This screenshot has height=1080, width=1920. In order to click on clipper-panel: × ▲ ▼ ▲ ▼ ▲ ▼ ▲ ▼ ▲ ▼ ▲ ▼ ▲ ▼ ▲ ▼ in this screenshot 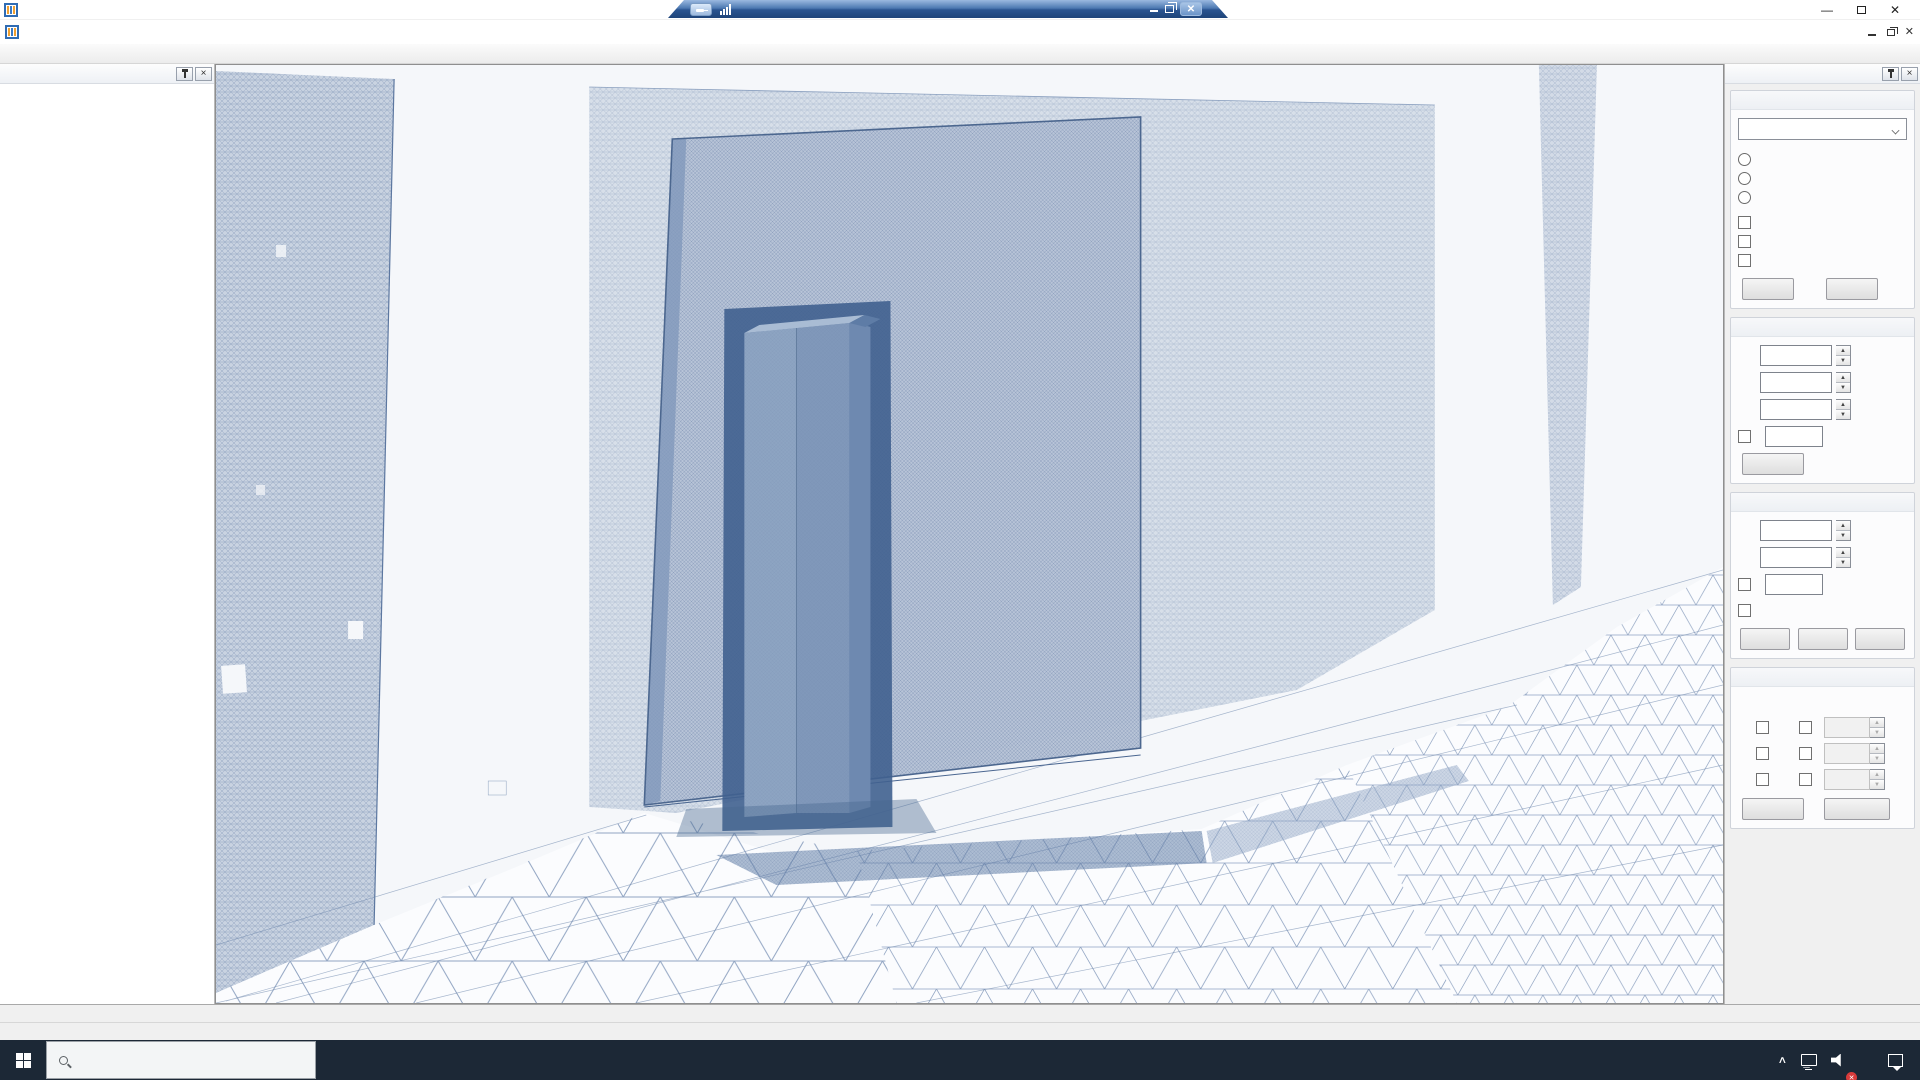, I will do `click(1822, 534)`.